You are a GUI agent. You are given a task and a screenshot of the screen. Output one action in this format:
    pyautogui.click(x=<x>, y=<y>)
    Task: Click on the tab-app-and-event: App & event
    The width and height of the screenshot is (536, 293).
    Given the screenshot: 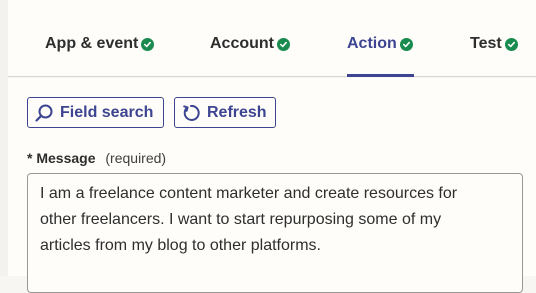 What is the action you would take?
    pyautogui.click(x=100, y=44)
    